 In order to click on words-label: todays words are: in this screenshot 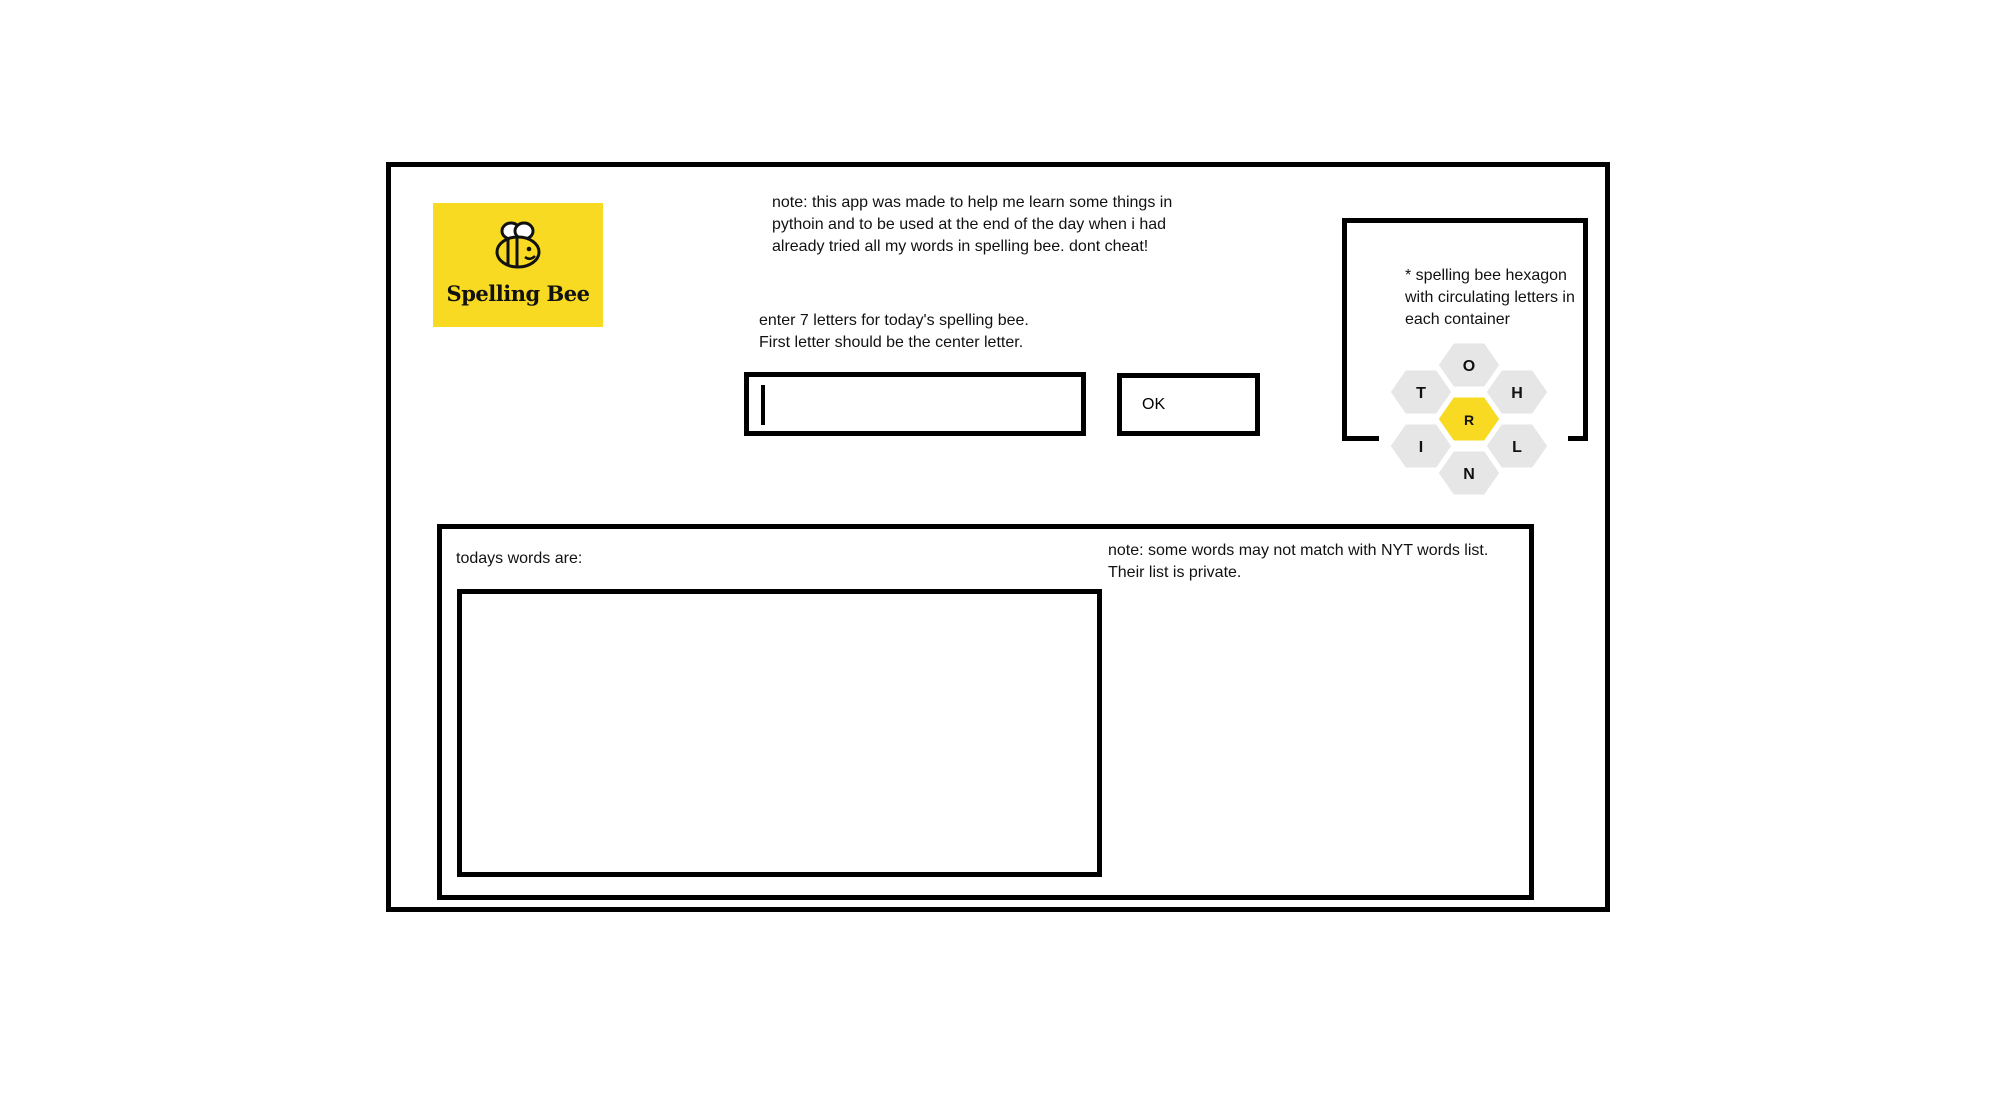, I will do `click(519, 558)`.